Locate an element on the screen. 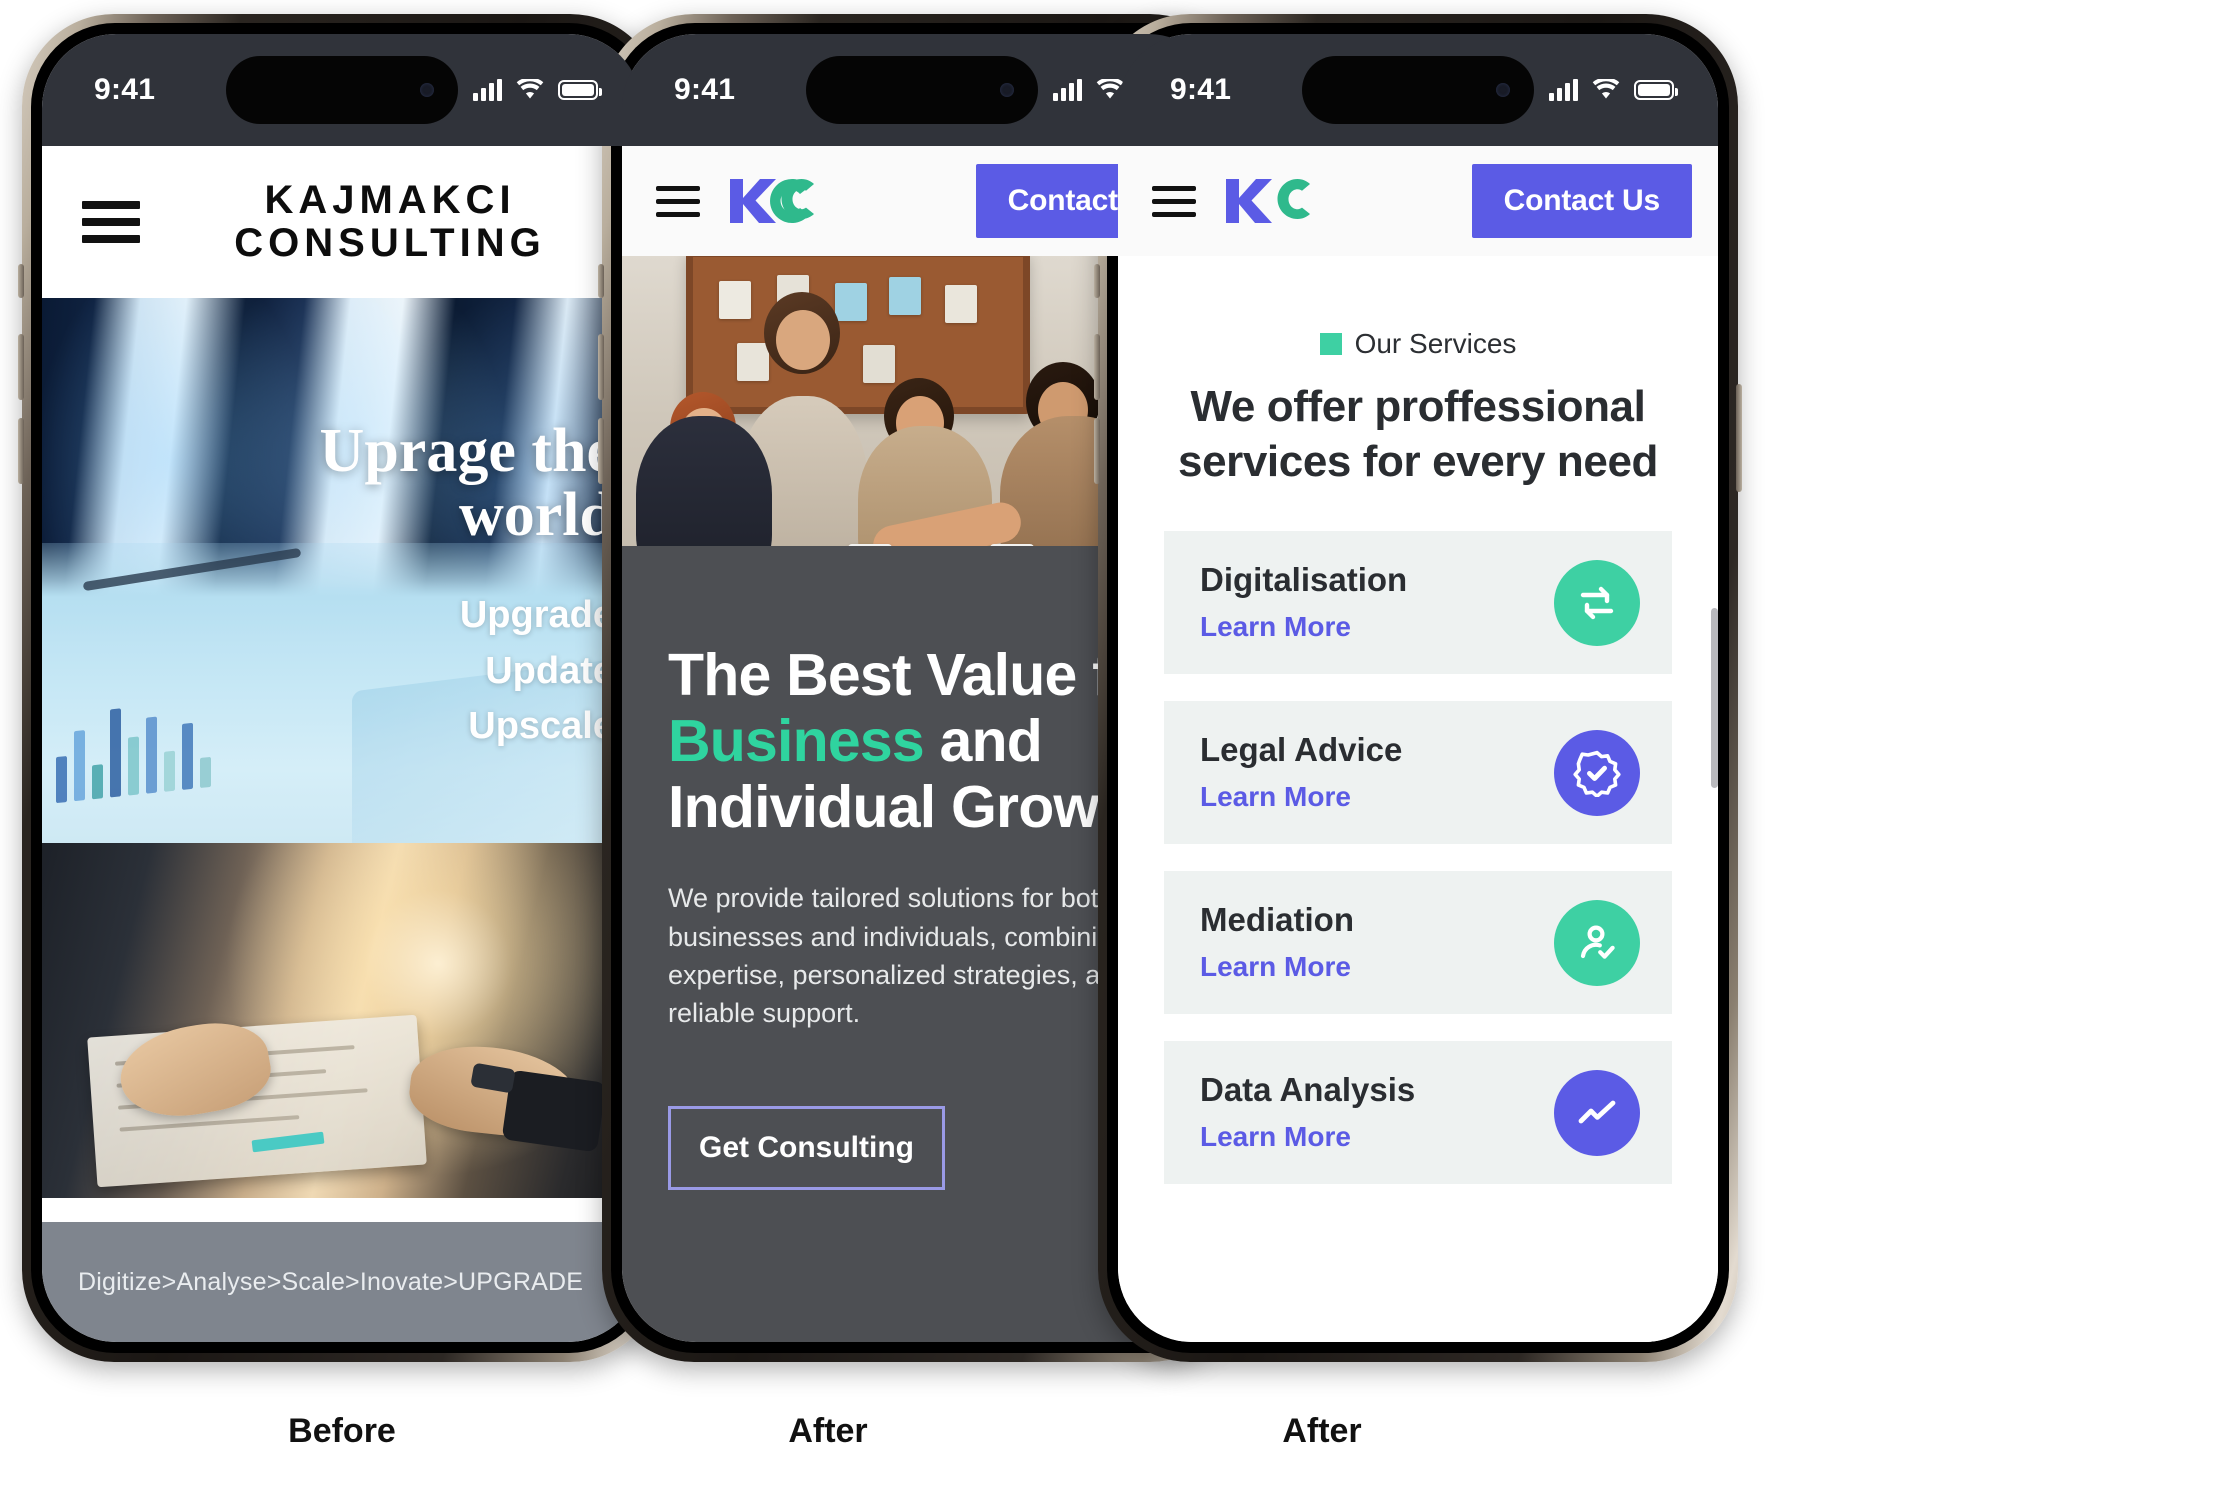 Image resolution: width=2226 pixels, height=1494 pixels. secondary-photo-before is located at coordinates (342, 1020).